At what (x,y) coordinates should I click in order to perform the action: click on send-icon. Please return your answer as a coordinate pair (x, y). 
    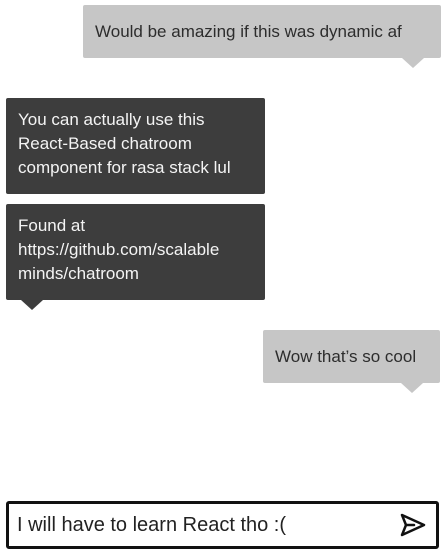
    Looking at the image, I should click on (413, 525).